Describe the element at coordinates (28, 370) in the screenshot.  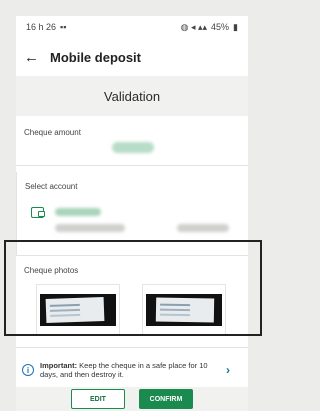
I see `info-icon: i` at that location.